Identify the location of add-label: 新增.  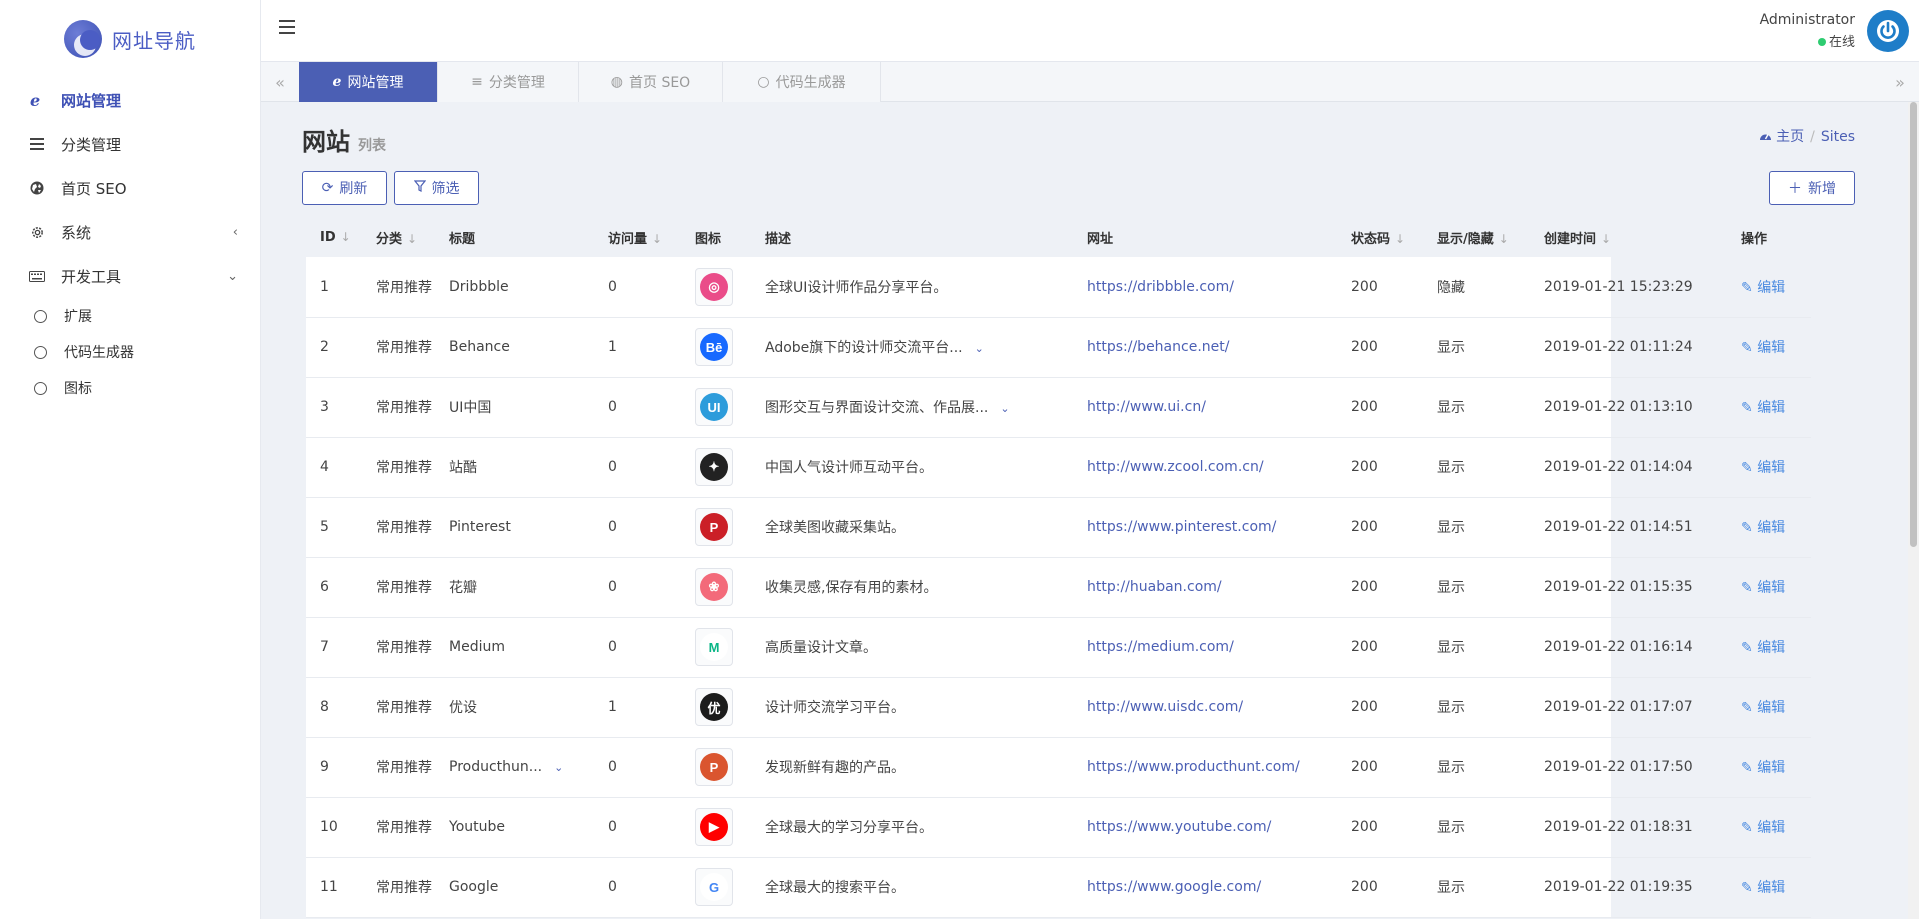
(1822, 189).